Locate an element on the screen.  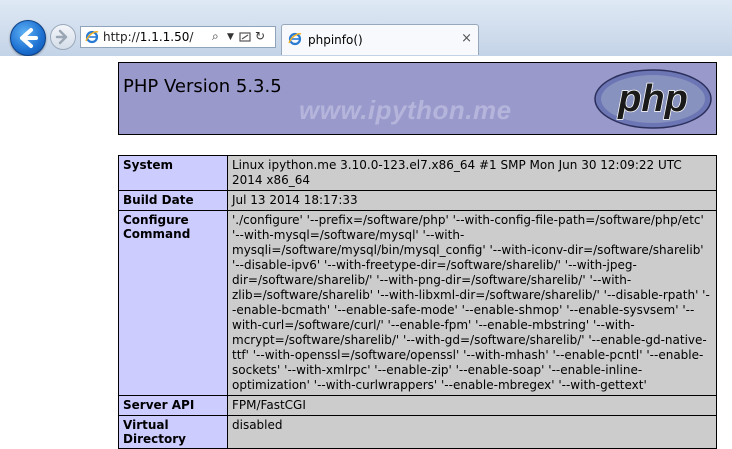
php-logo-icon: php is located at coordinates (653, 99).